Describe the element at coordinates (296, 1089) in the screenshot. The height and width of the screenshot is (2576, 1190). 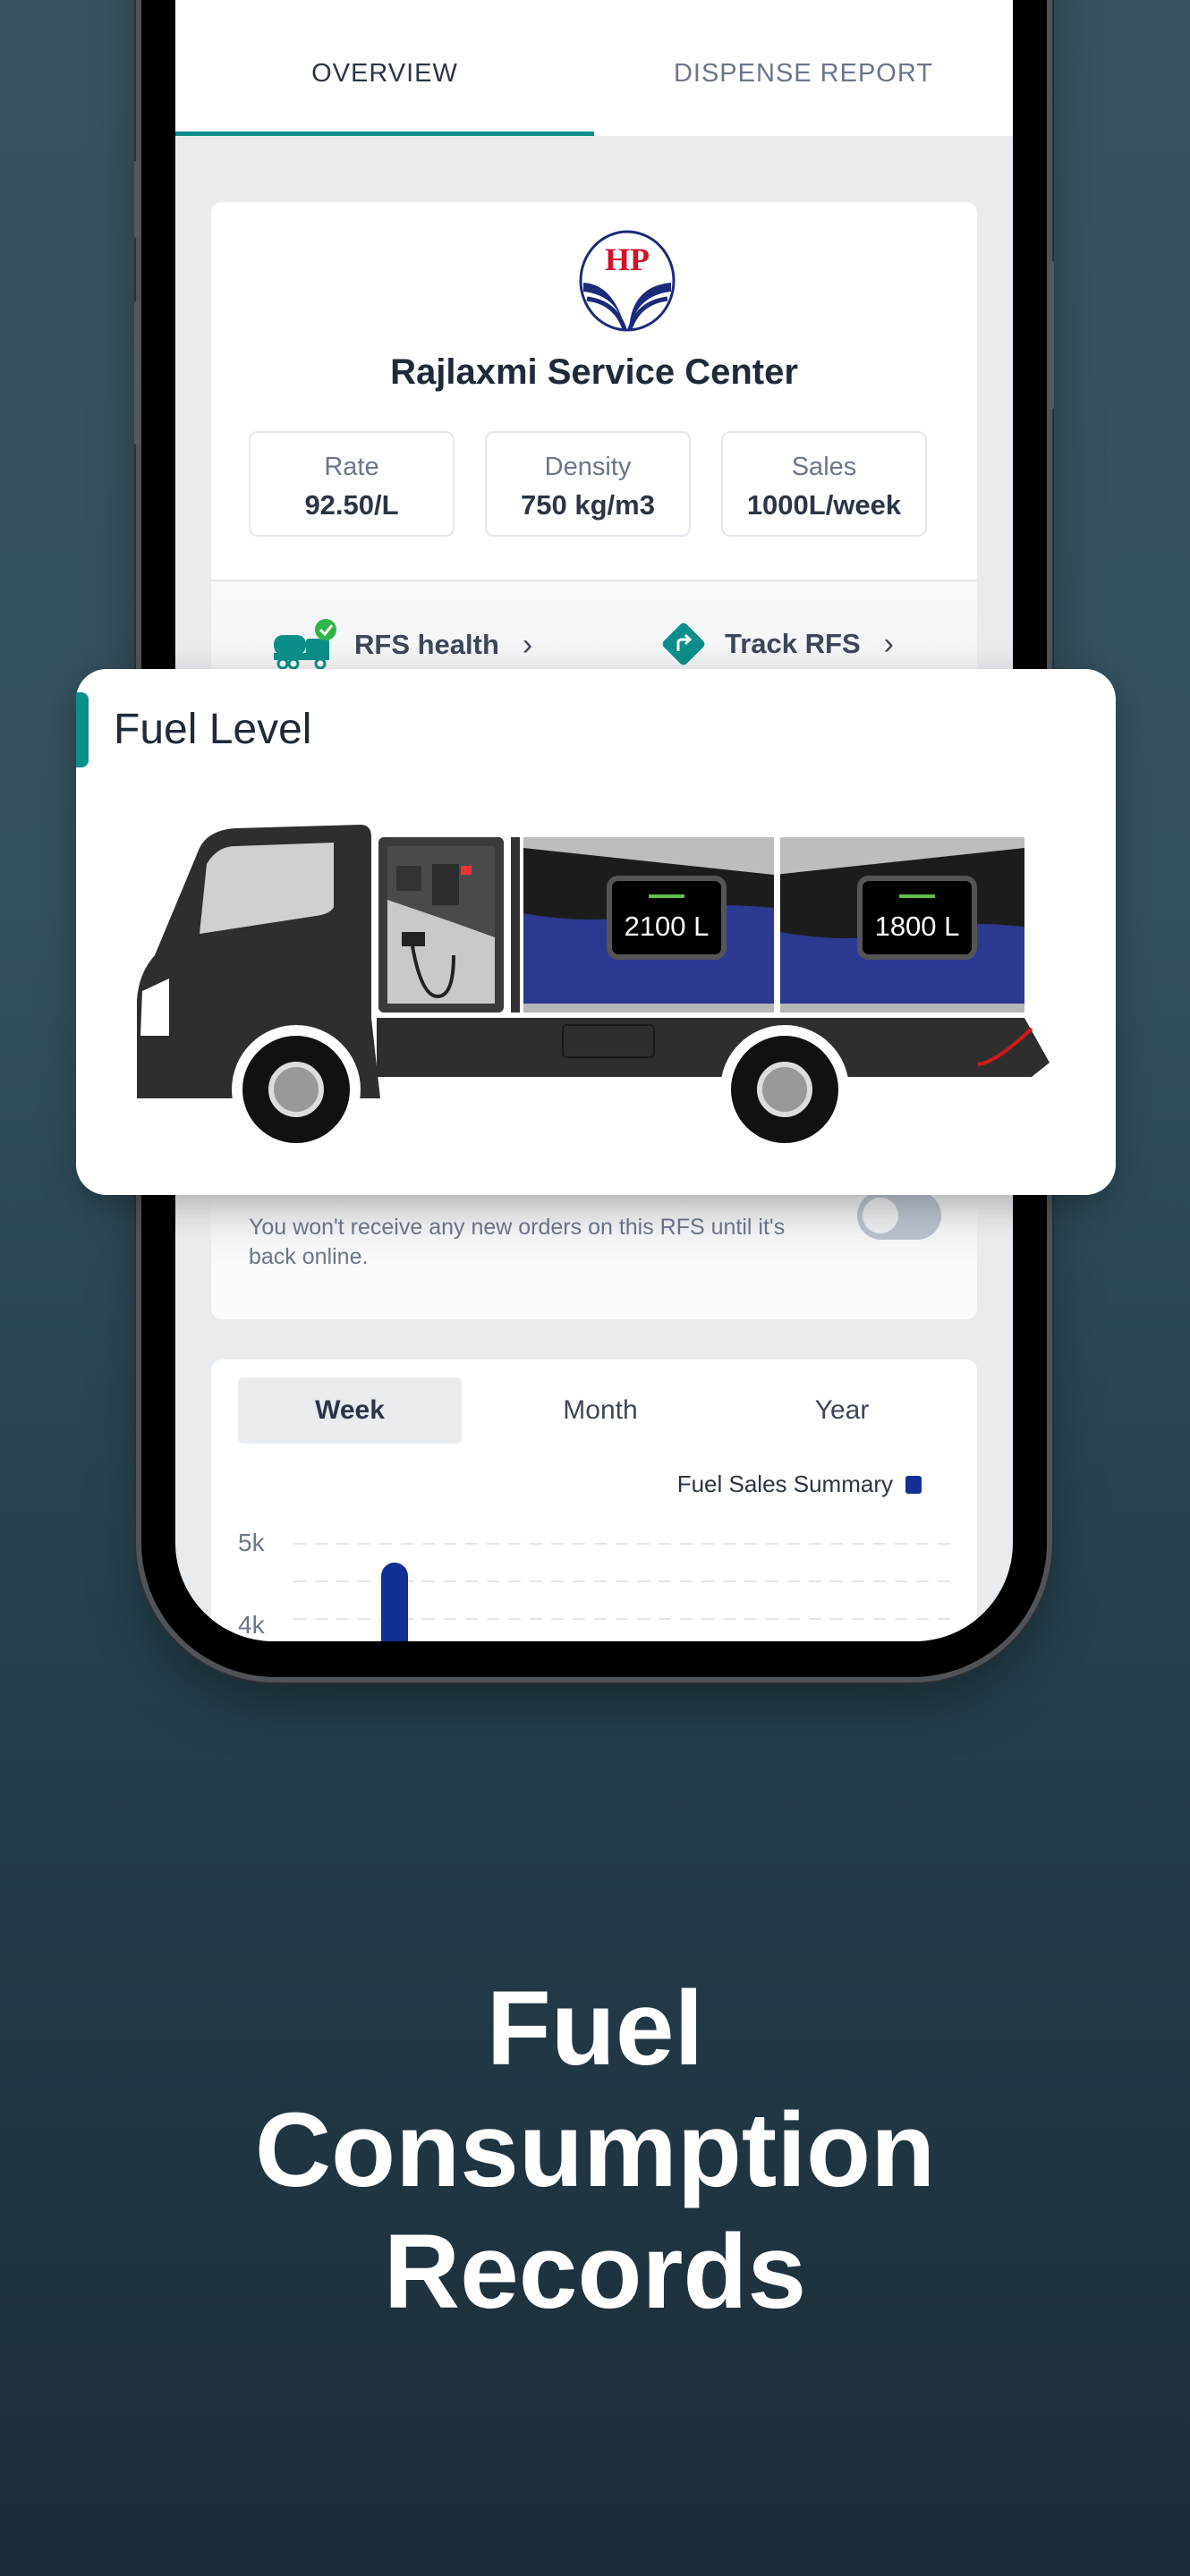
I see `front-wheel` at that location.